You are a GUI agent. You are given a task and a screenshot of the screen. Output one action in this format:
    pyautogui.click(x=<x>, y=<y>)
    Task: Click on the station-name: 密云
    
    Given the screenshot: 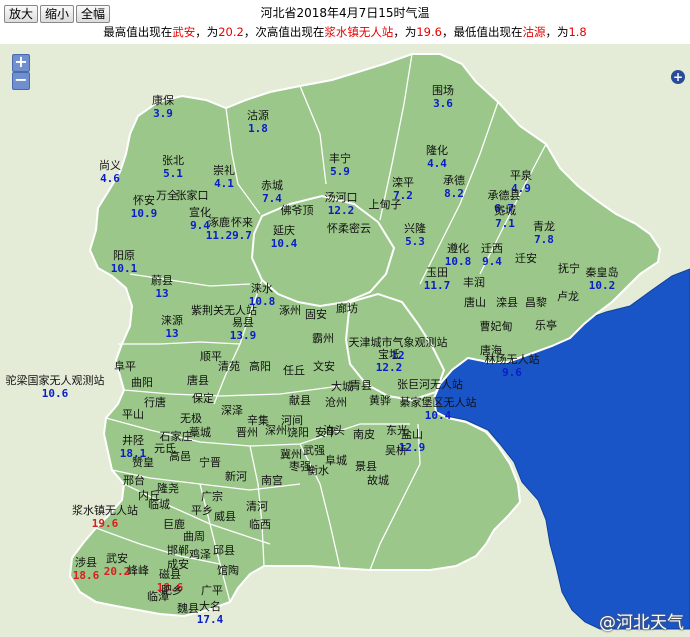 What is the action you would take?
    pyautogui.click(x=360, y=228)
    